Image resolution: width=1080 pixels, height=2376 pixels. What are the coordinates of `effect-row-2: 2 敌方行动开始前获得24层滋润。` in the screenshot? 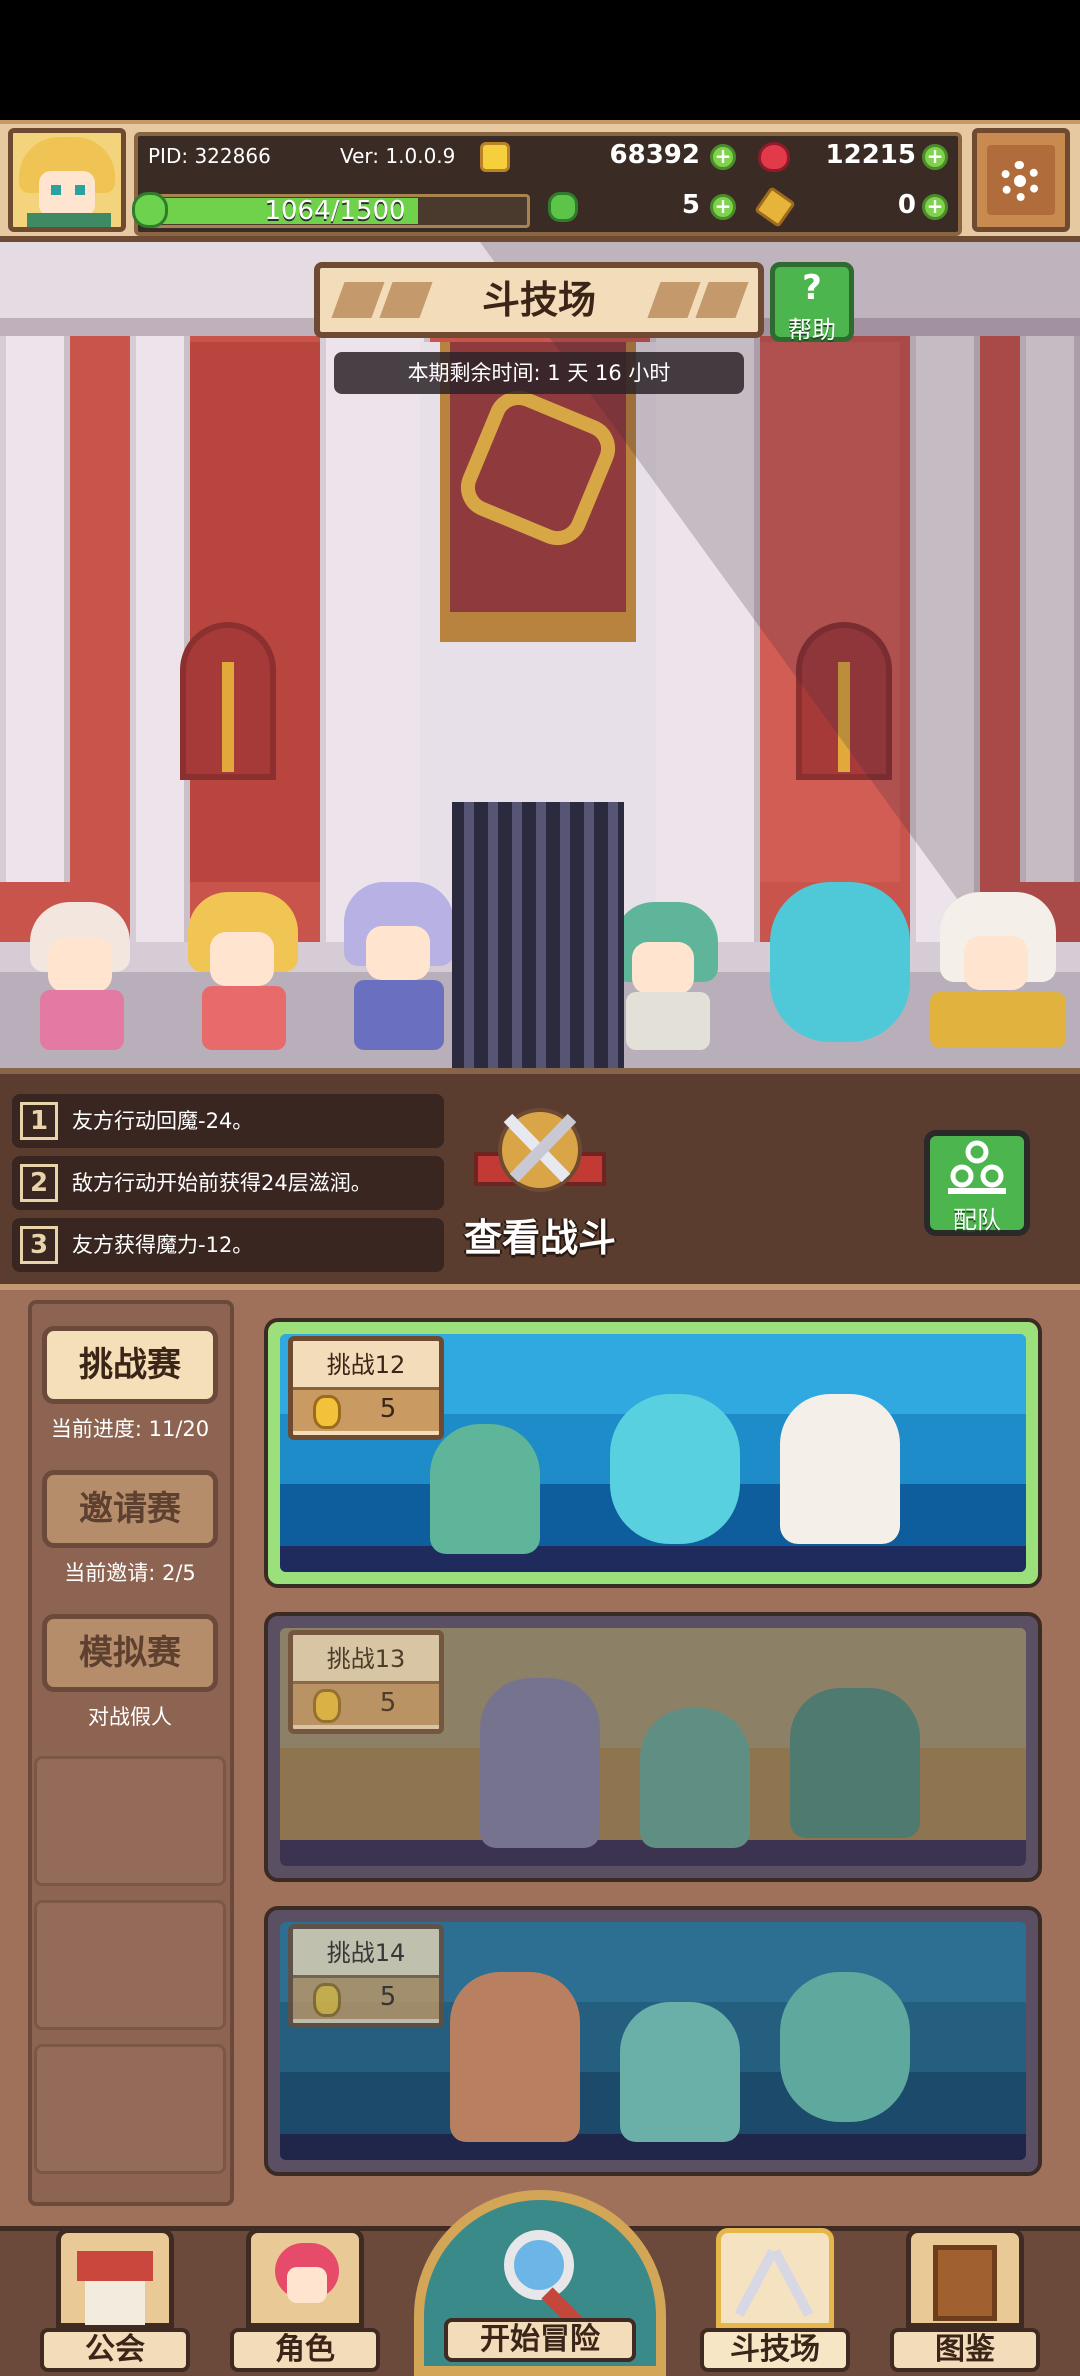 It's located at (228, 1183).